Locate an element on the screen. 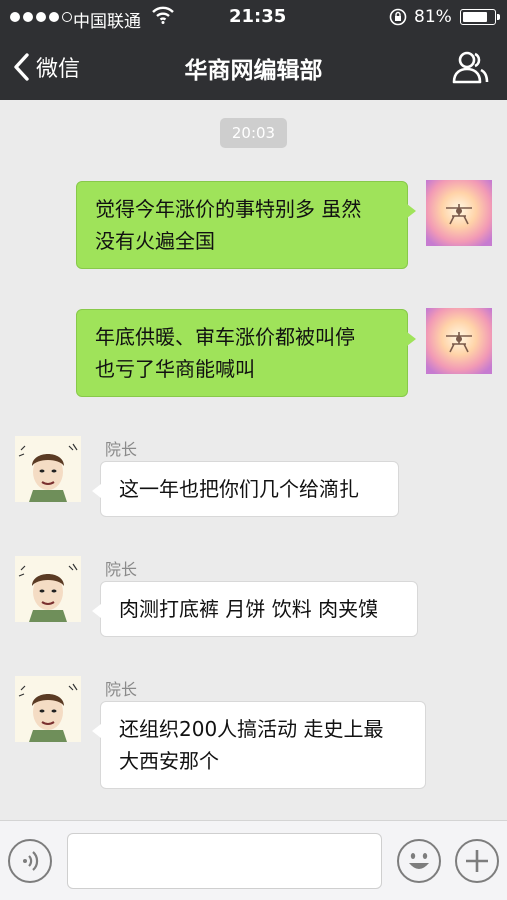 The image size is (507, 900). more-functions-button is located at coordinates (477, 861).